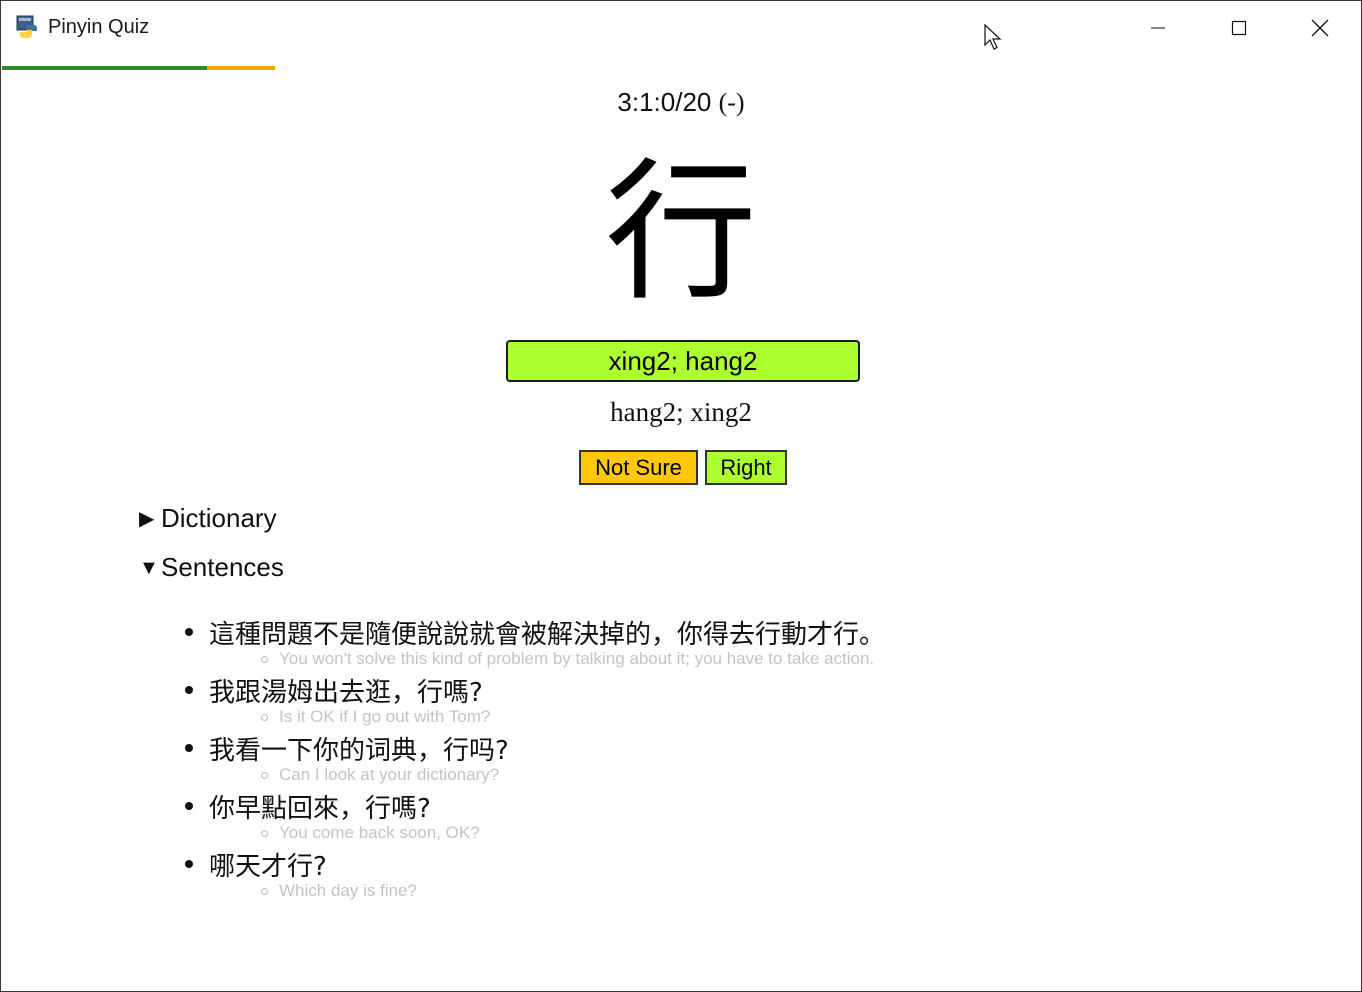 Image resolution: width=1362 pixels, height=992 pixels. Describe the element at coordinates (664, 102) in the screenshot. I see `score-value: 3:1:0/20` at that location.